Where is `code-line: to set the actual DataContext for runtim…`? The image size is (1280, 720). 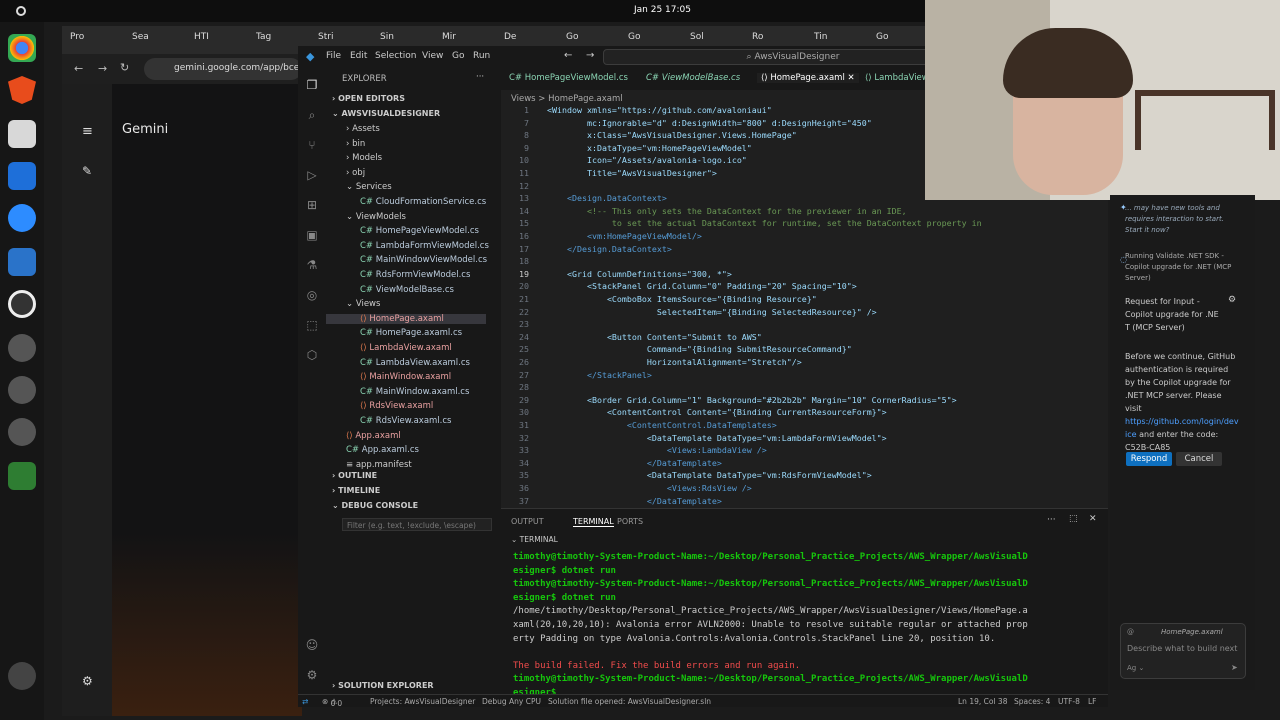
code-line: to set the actual DataContext for runtim… is located at coordinates (764, 223).